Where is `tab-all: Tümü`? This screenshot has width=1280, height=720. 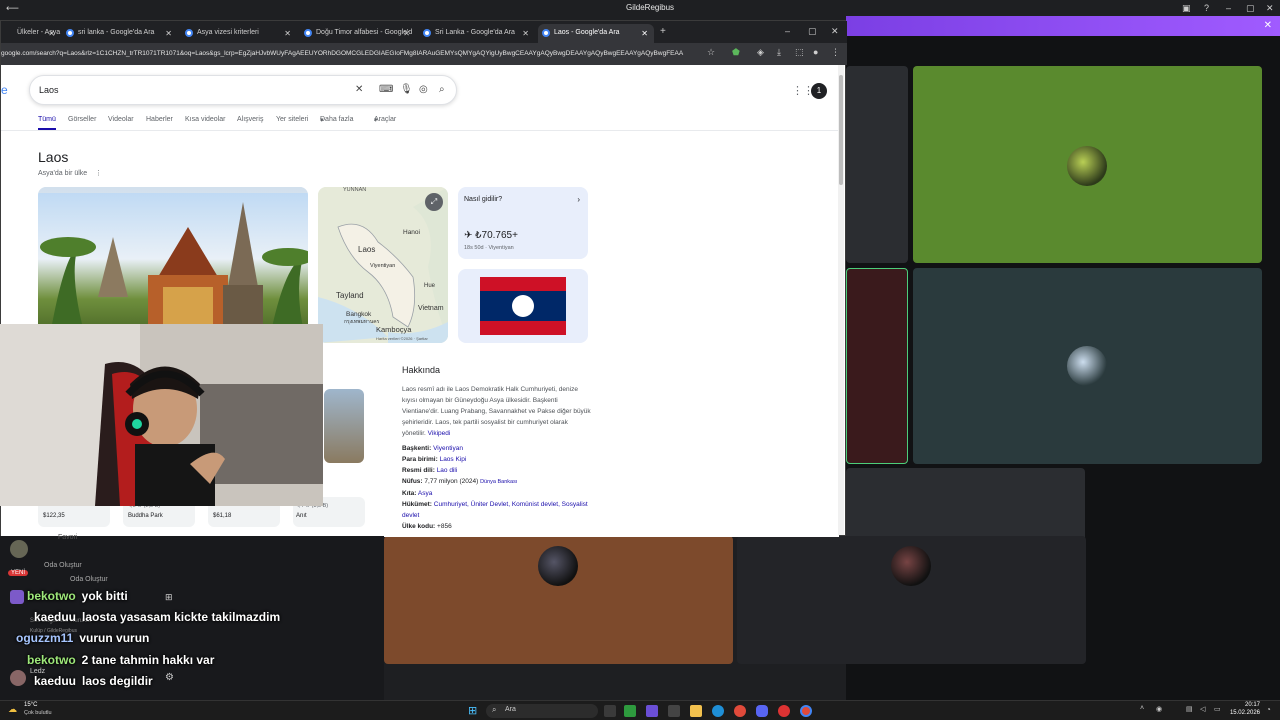
tab-all: Tümü is located at coordinates (47, 123).